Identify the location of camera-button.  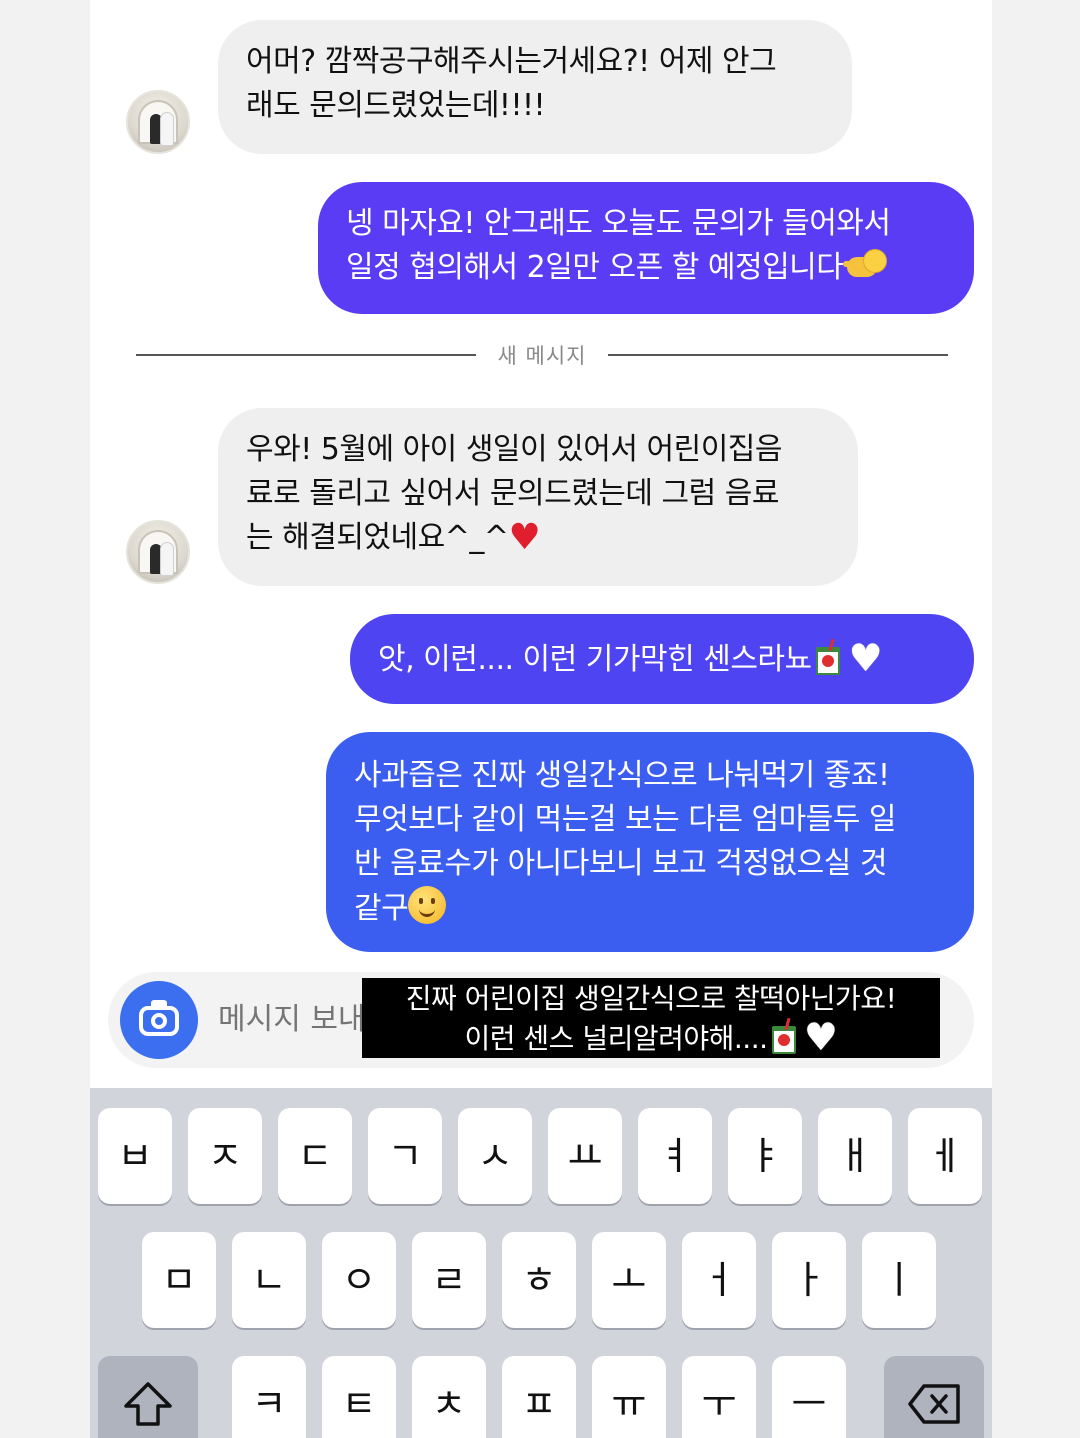
(159, 1020).